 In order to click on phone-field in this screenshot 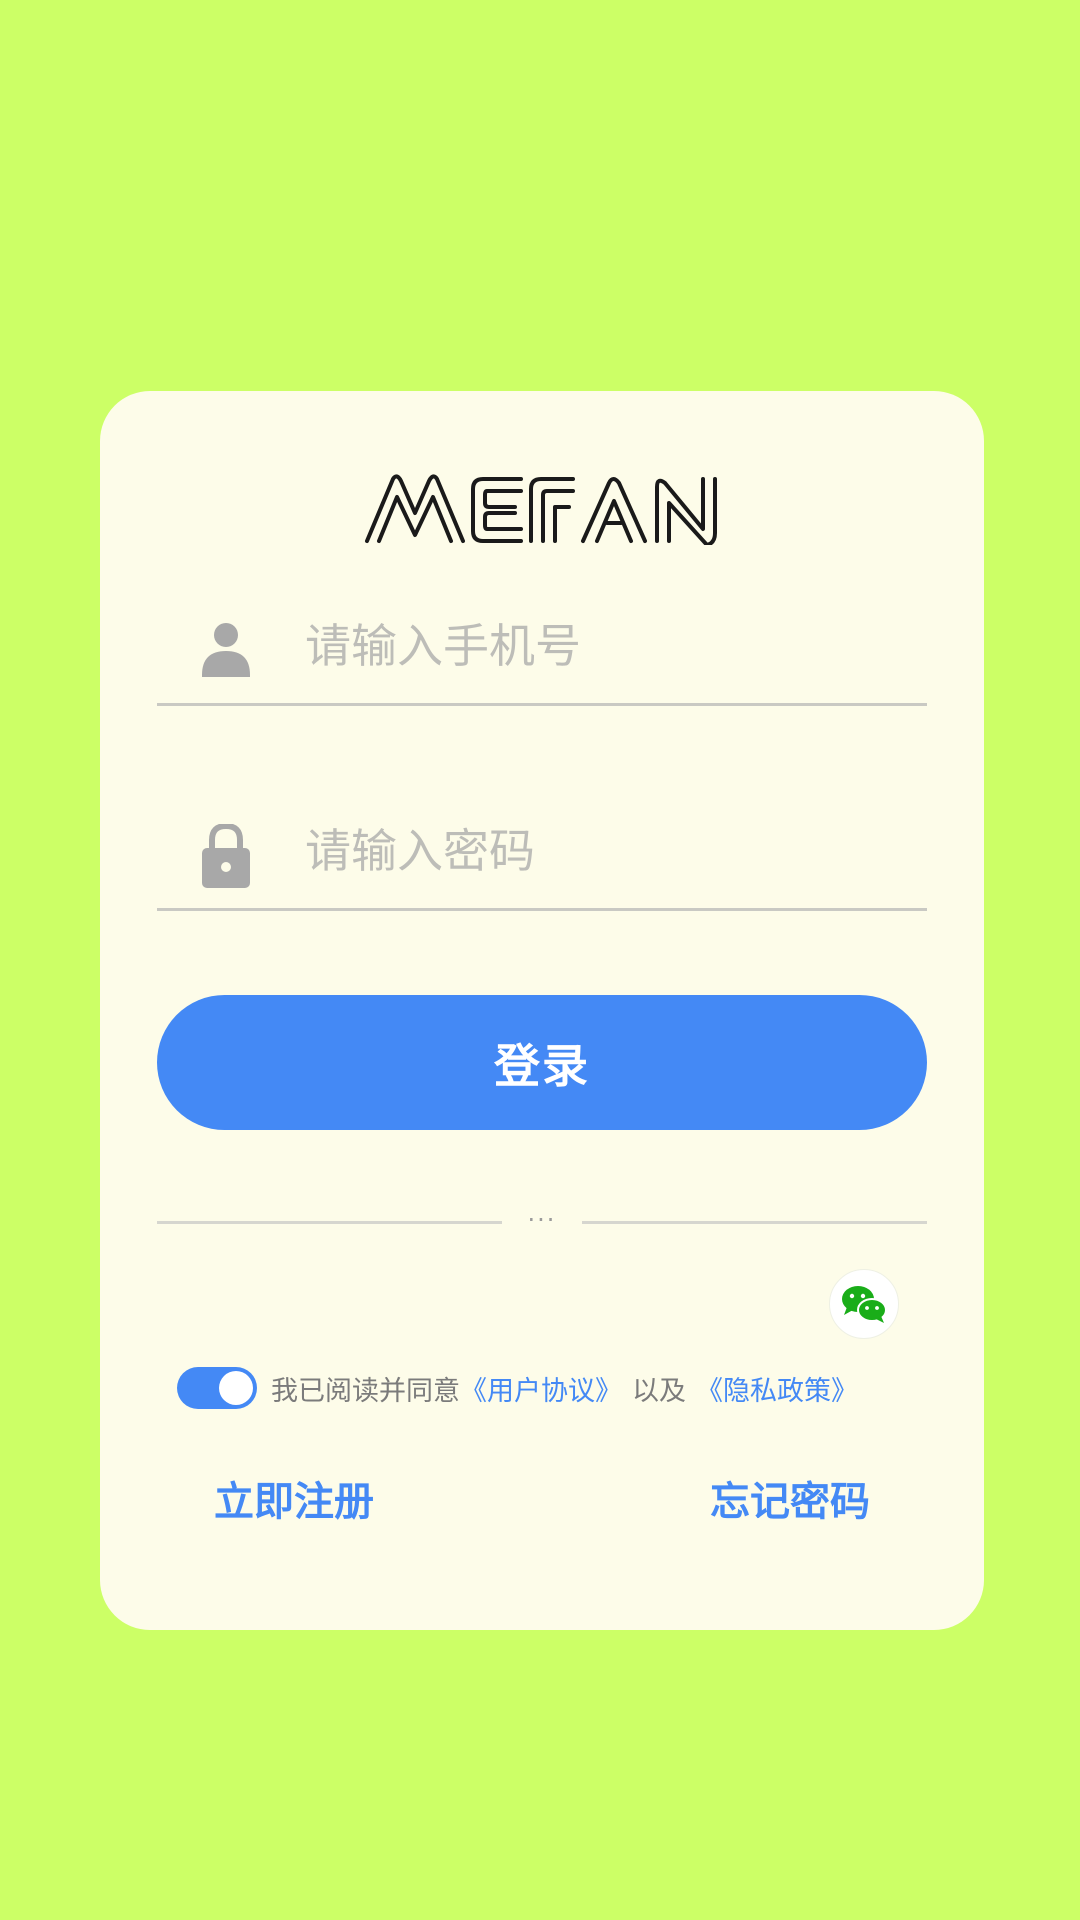, I will do `click(542, 643)`.